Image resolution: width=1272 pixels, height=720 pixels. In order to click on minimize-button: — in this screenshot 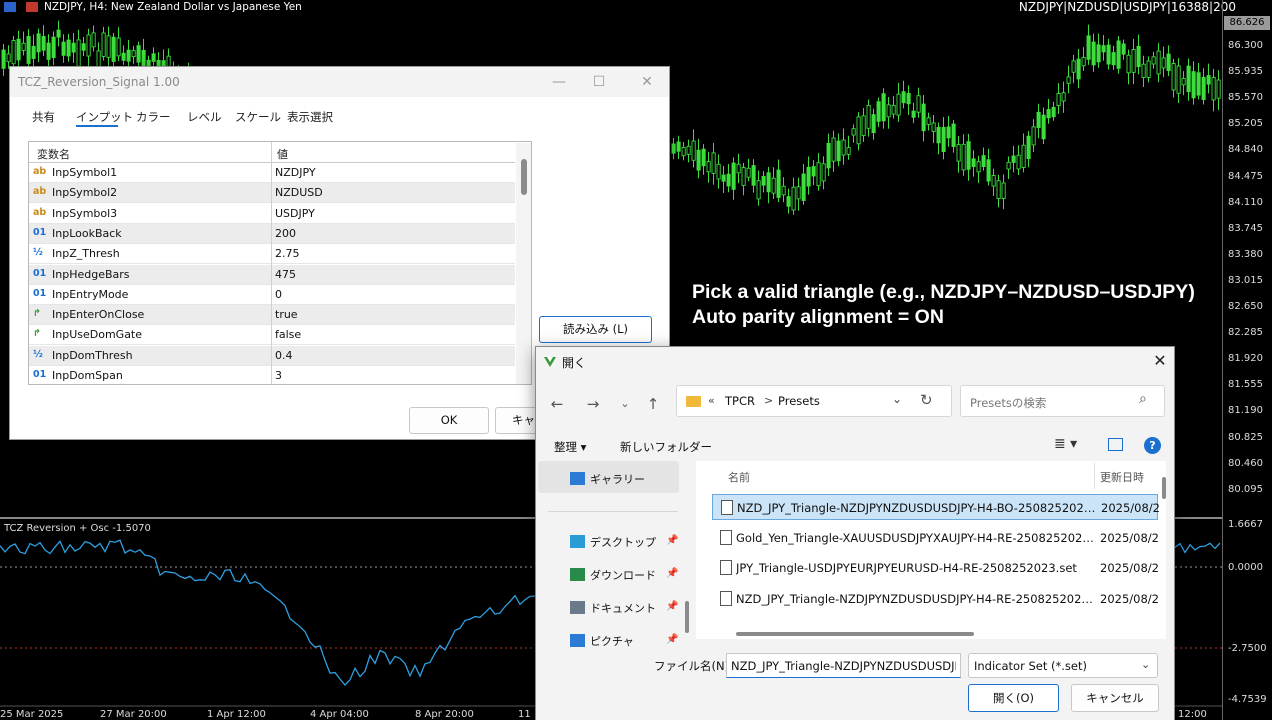, I will do `click(559, 82)`.